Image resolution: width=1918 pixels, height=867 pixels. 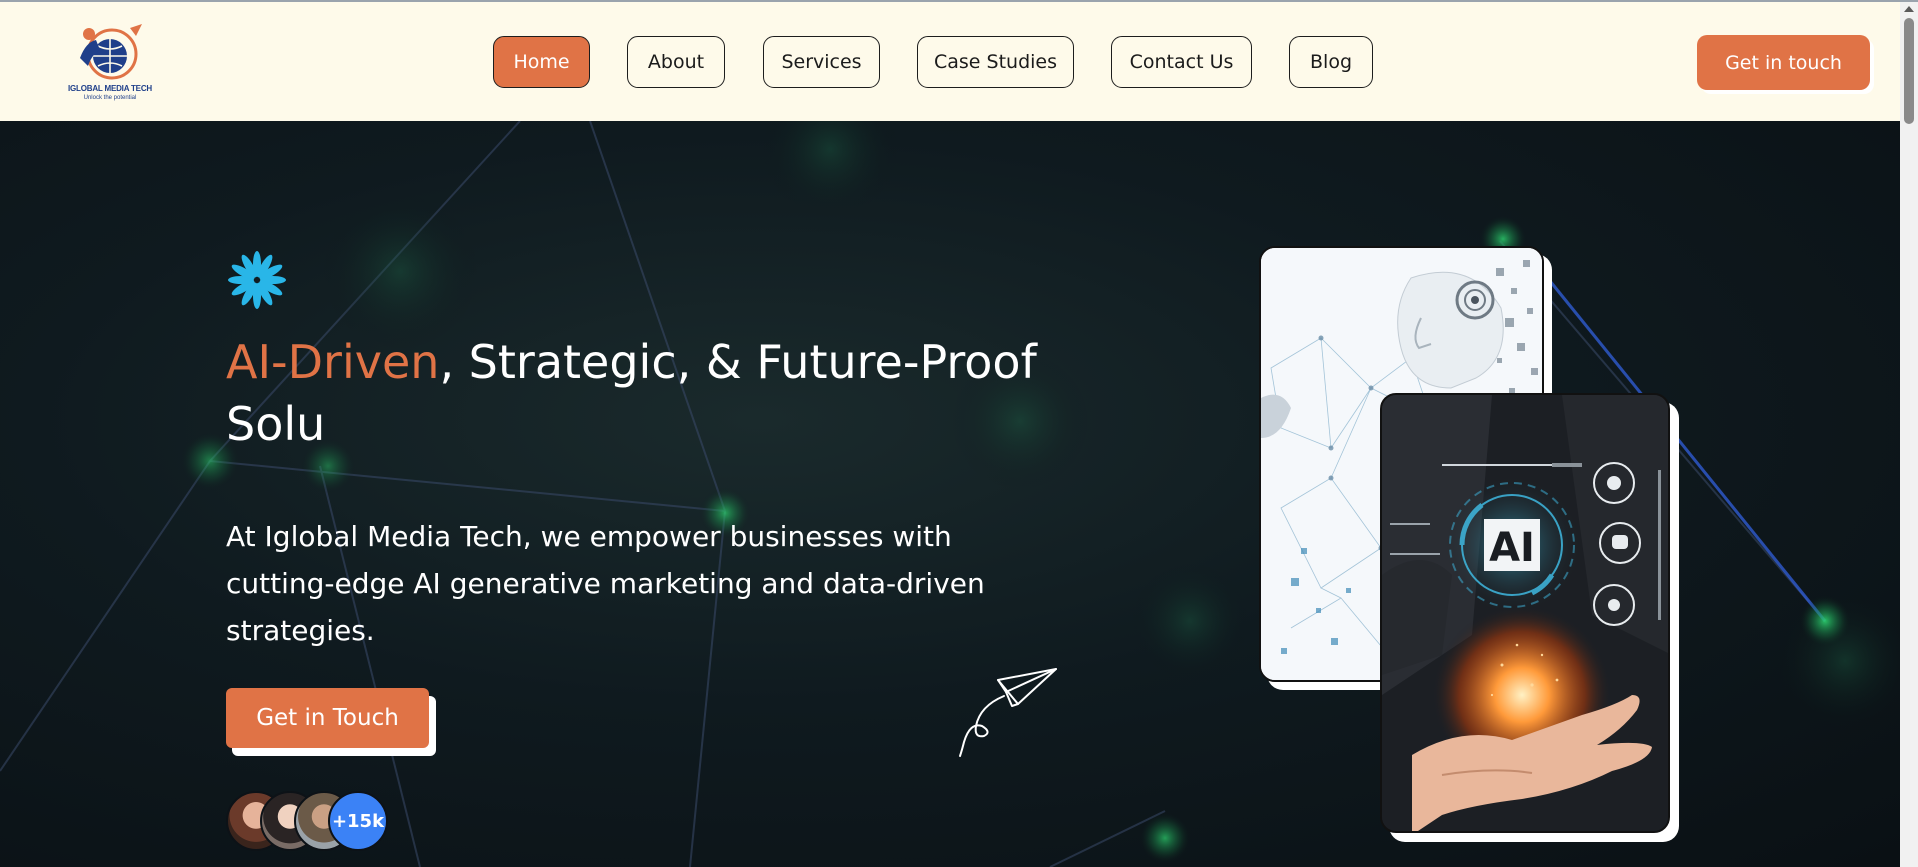 I want to click on customer-count-badge: +15k, so click(x=358, y=821).